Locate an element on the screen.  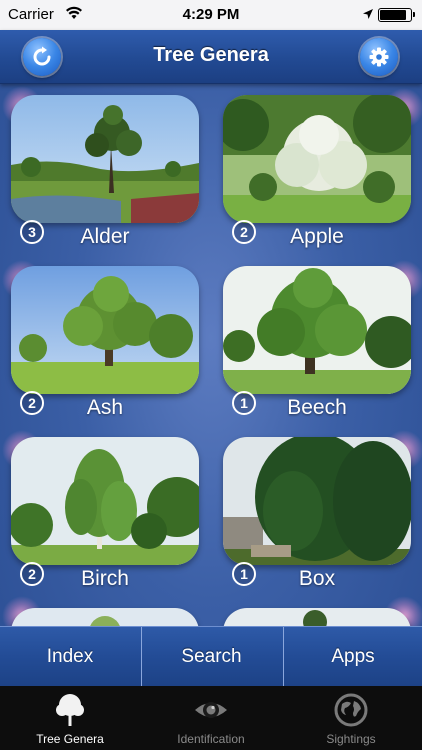
genus-label: Alder is located at coordinates (105, 236).